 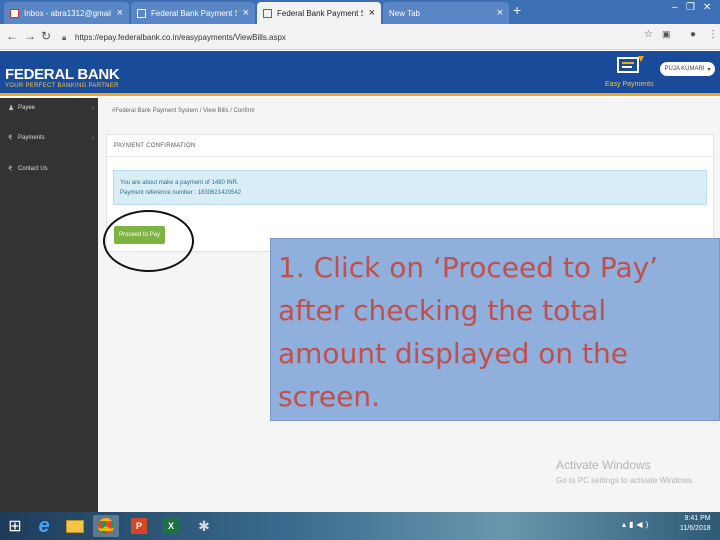 I want to click on extension-icon: ▣, so click(x=666, y=34).